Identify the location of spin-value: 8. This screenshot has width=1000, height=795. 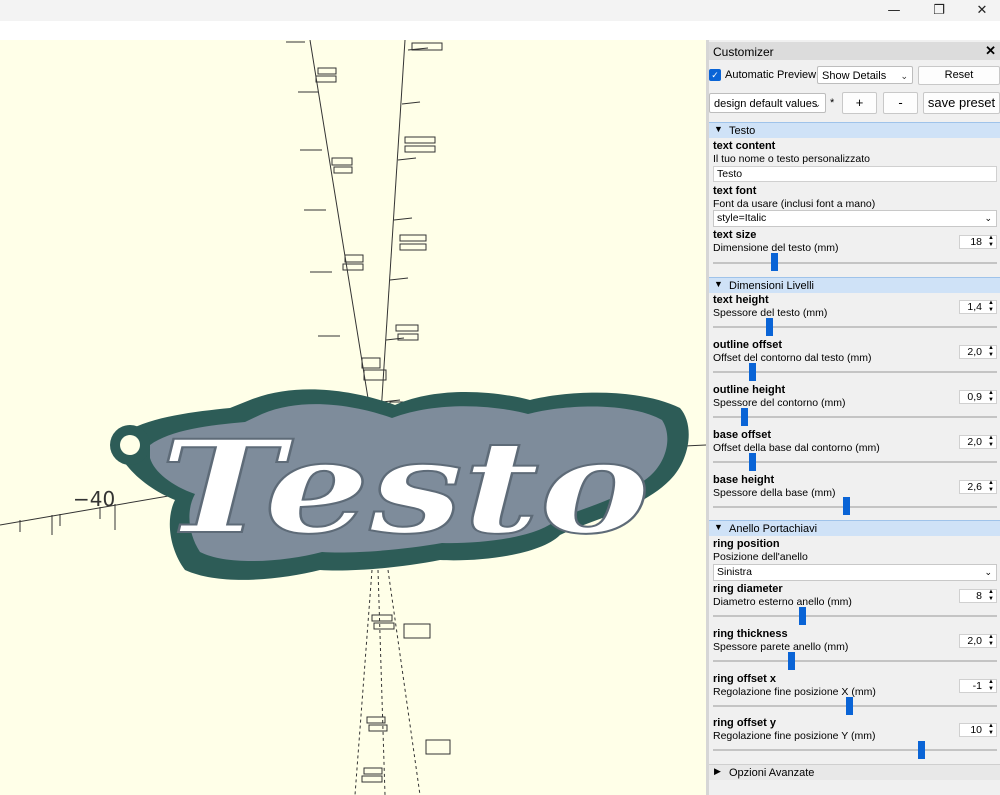
(979, 596).